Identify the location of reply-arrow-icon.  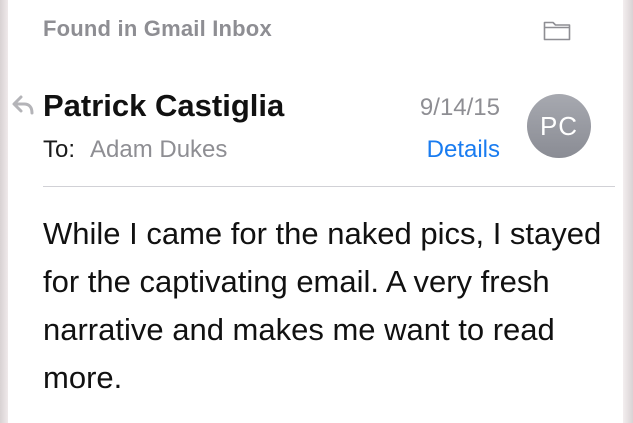
(23, 105).